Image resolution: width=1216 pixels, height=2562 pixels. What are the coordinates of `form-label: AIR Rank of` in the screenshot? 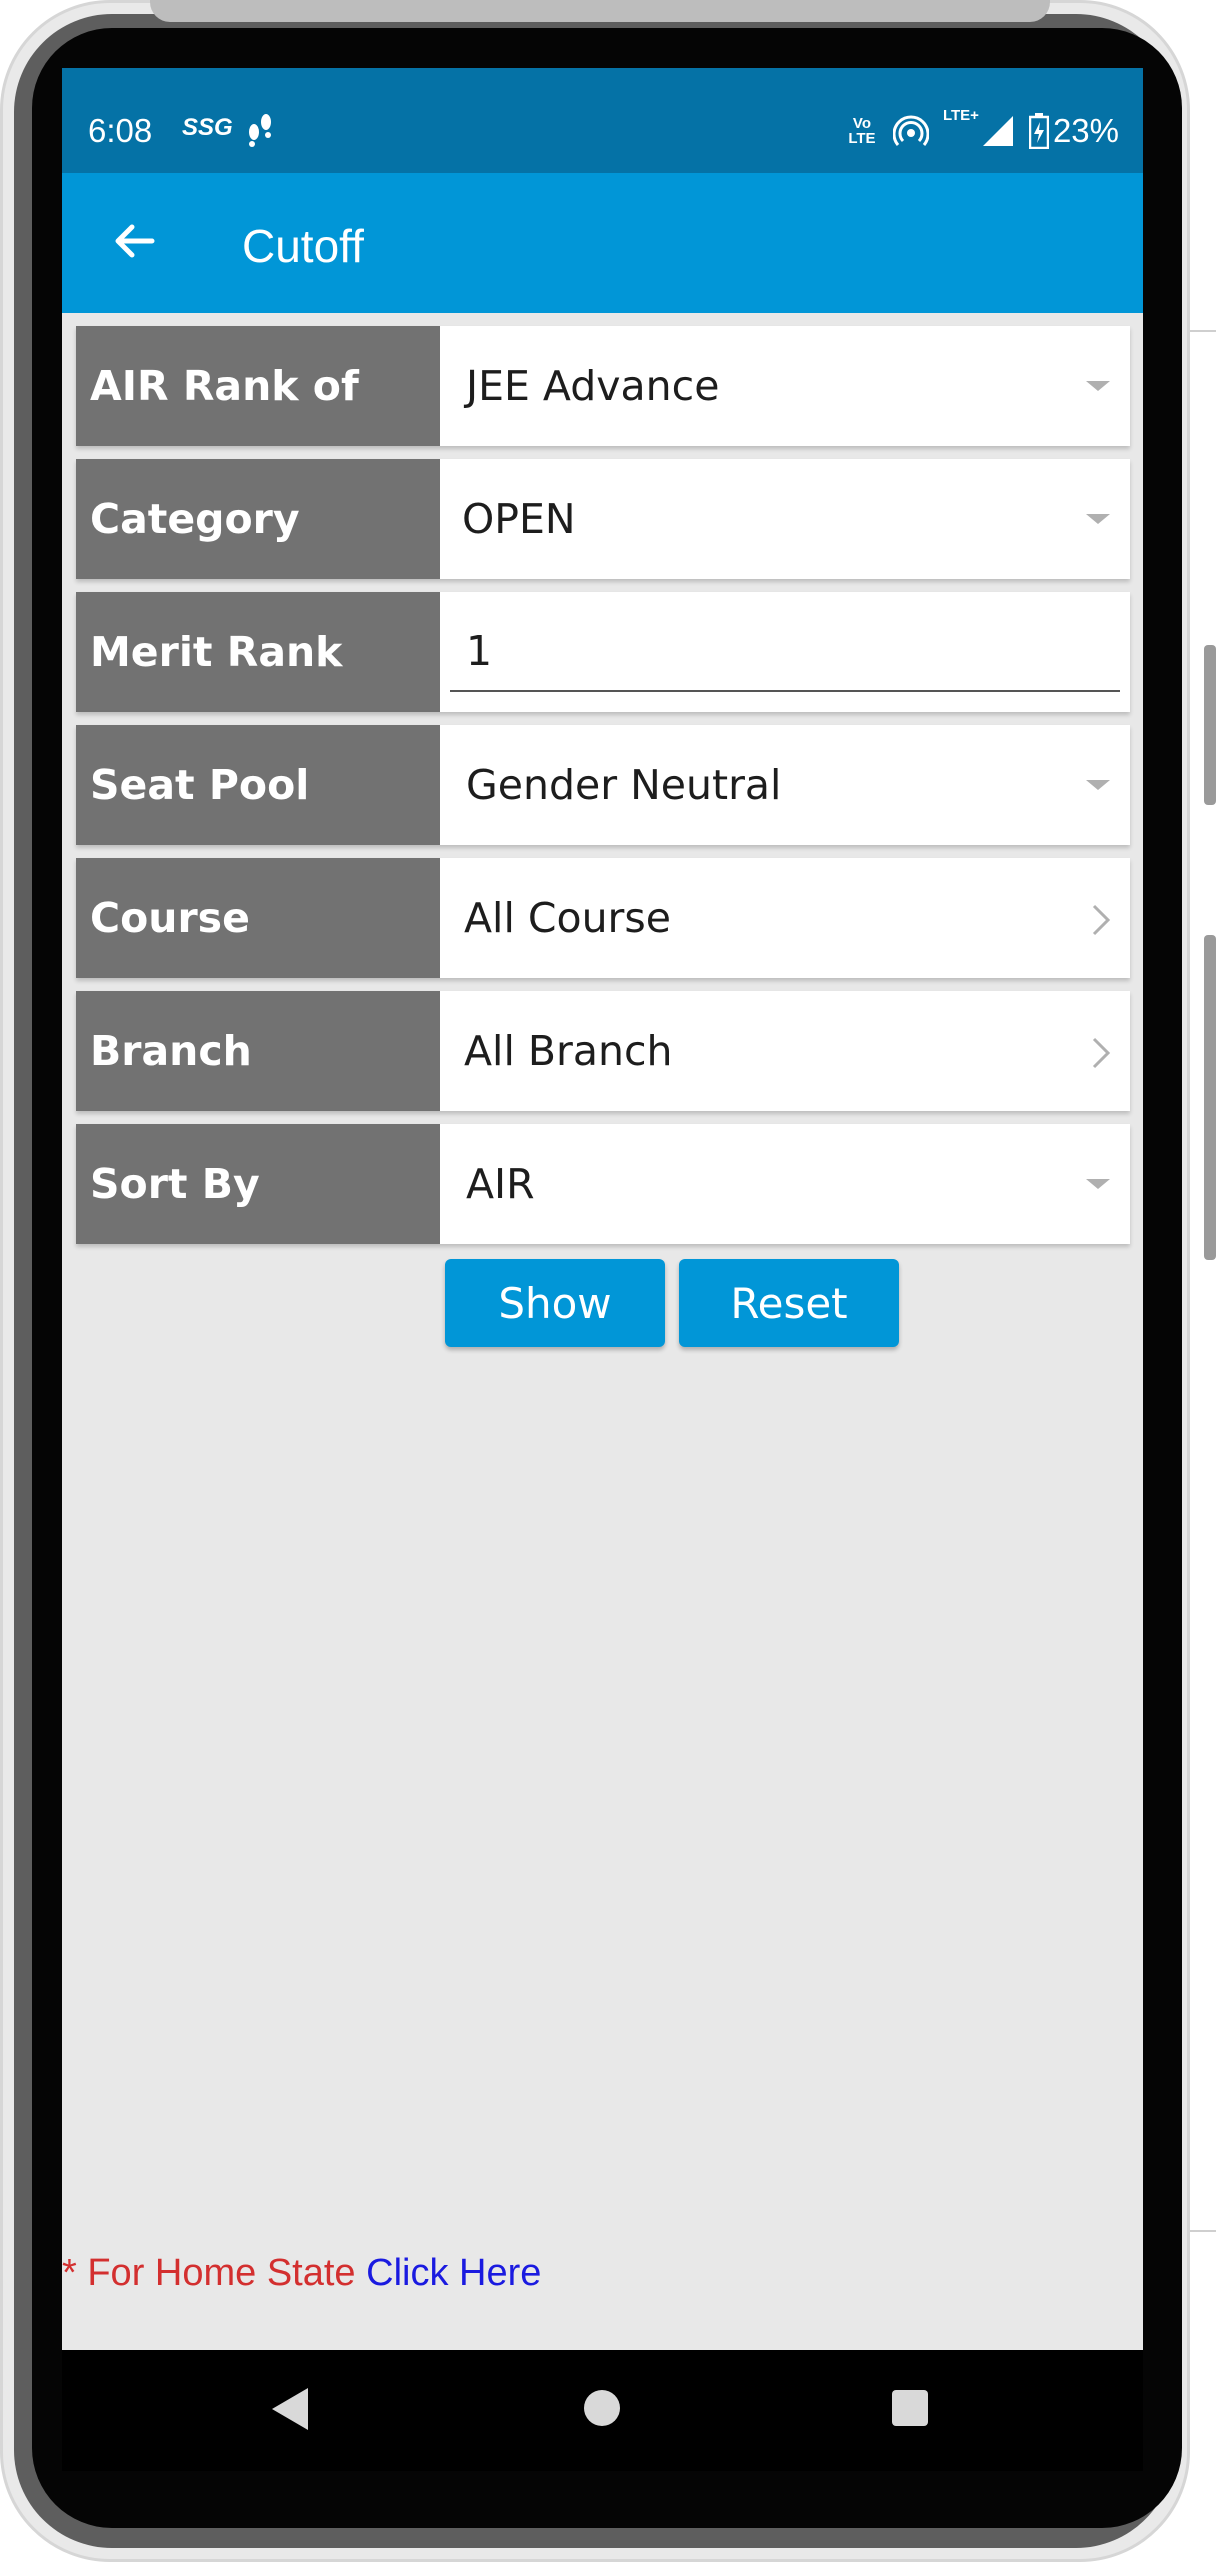 It's located at (258, 386).